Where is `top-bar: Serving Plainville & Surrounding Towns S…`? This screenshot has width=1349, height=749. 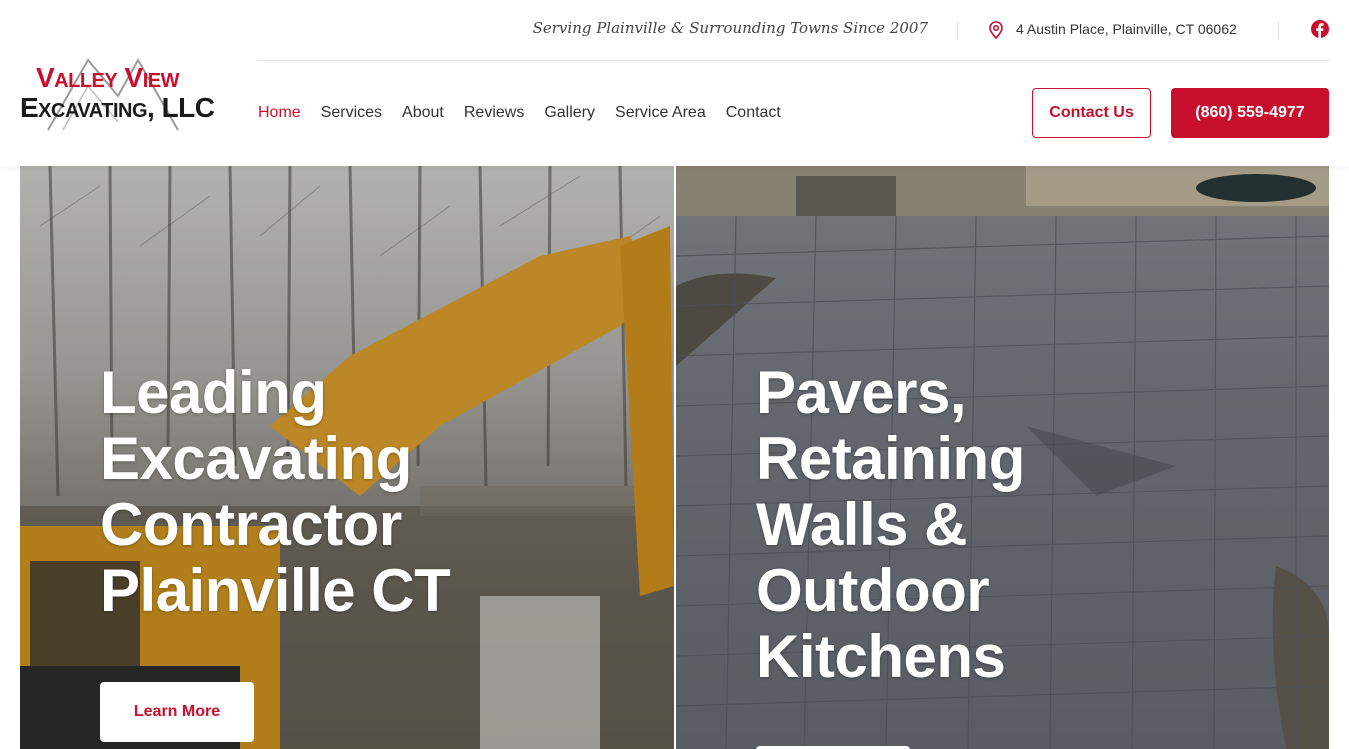
top-bar: Serving Plainville & Surrounding Towns S… is located at coordinates (793, 30).